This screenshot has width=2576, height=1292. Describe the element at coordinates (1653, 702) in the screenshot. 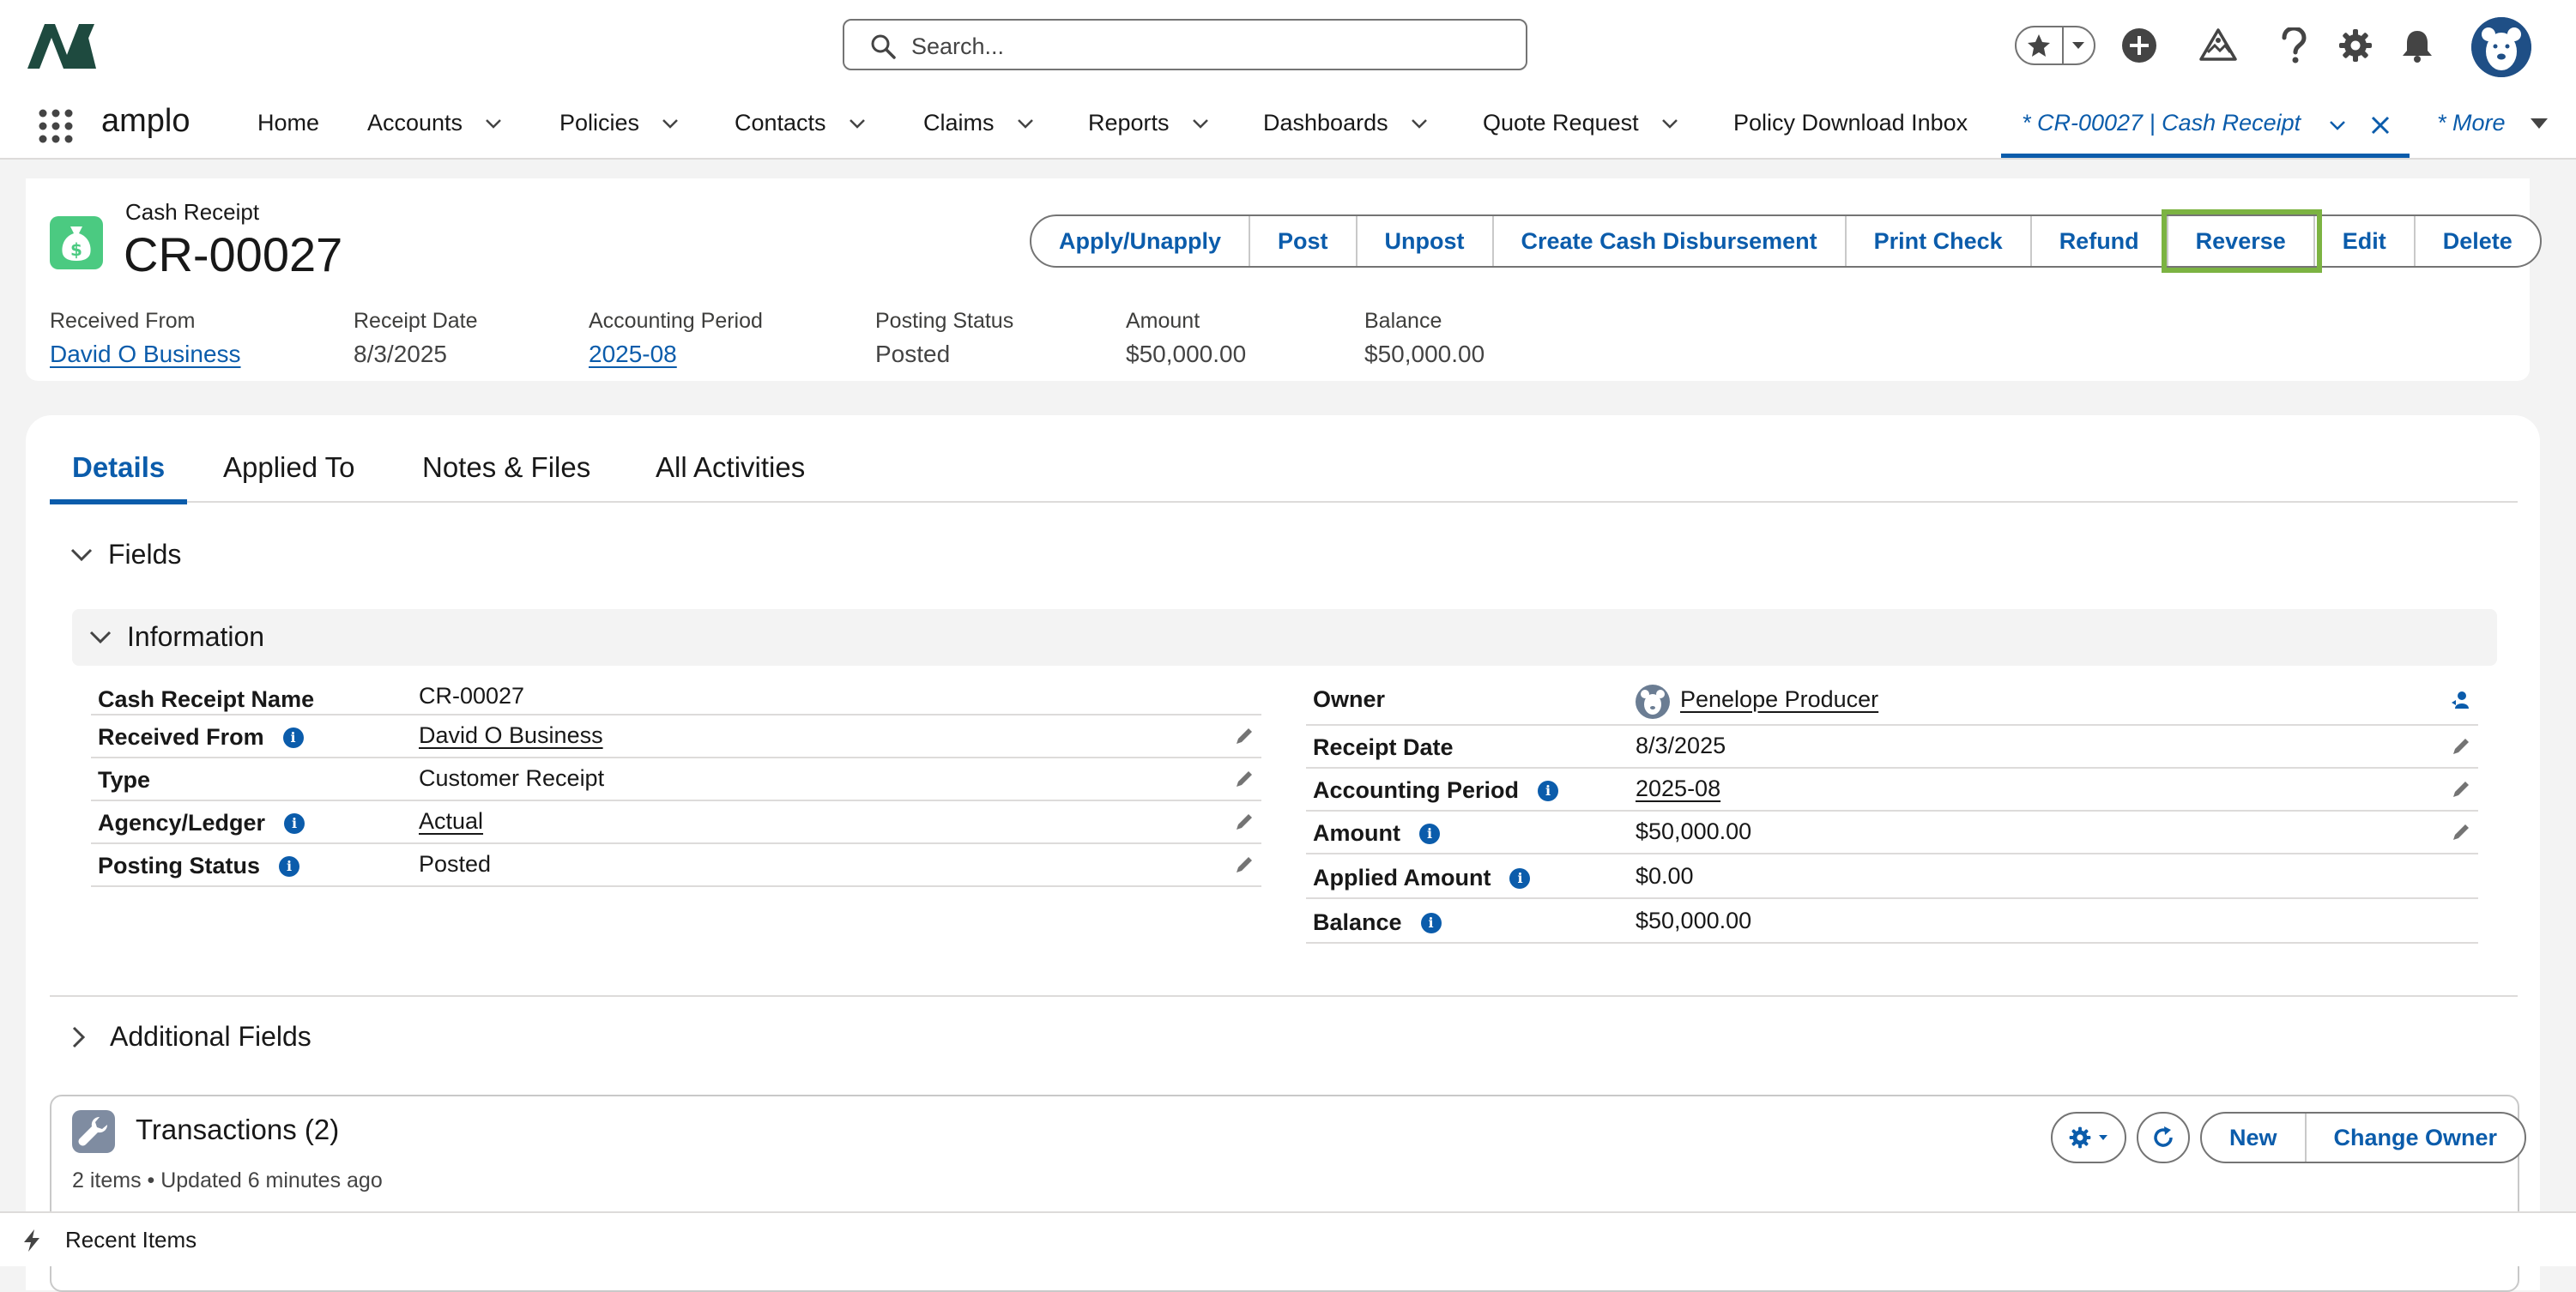

I see `owner-avatar-icon` at that location.